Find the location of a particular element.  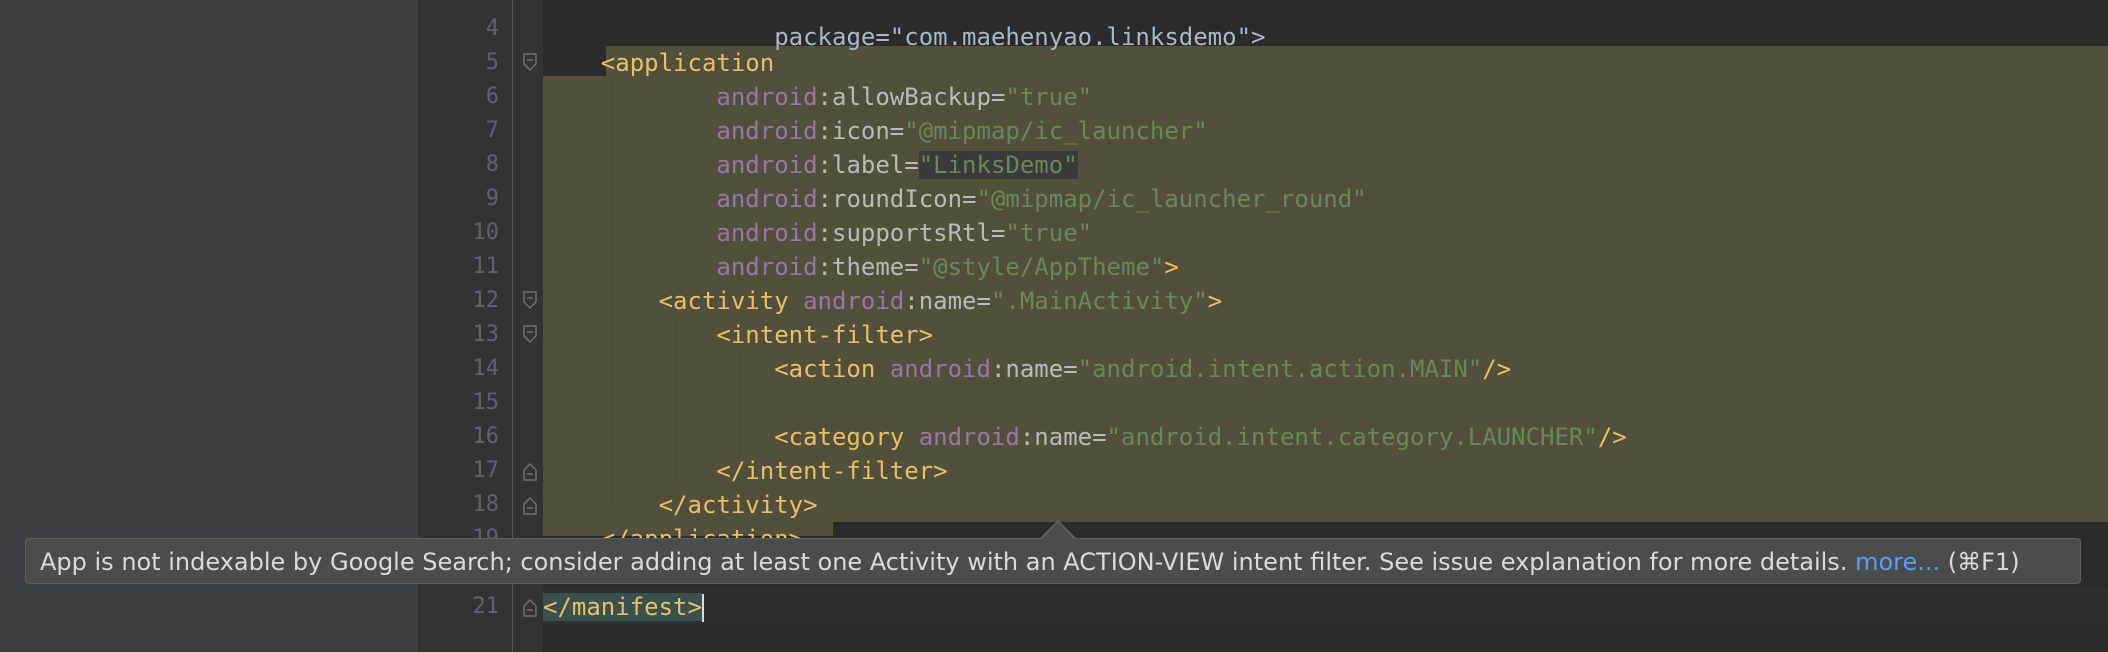

line-number: 13 is located at coordinates (486, 334).